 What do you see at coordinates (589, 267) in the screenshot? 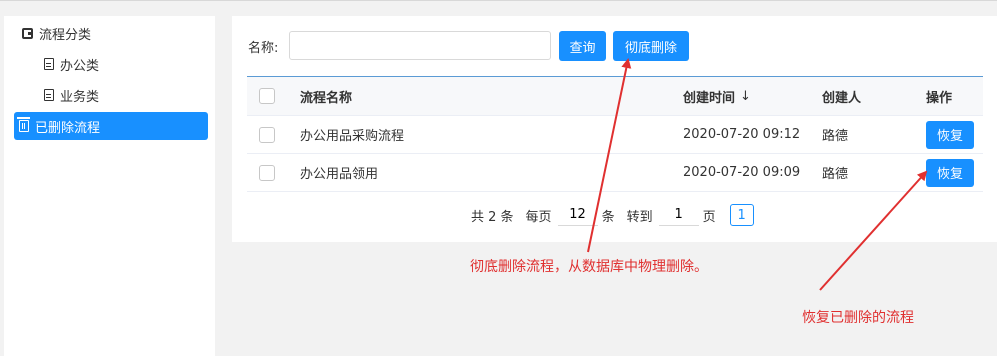
I see `purge-annotation: 彻底删除流程，从数据库中物理删除。` at bounding box center [589, 267].